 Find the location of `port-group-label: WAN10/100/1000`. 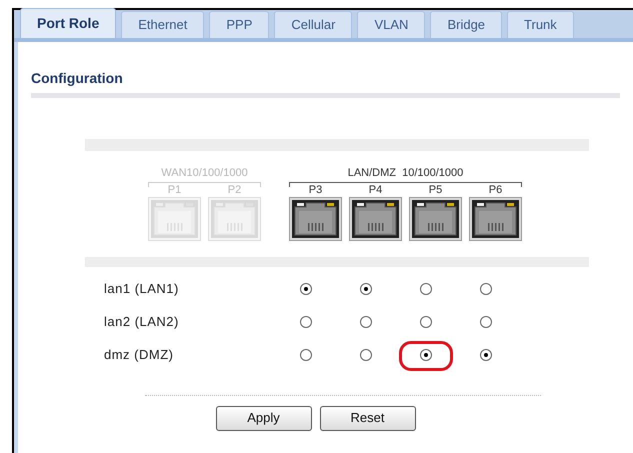

port-group-label: WAN10/100/1000 is located at coordinates (204, 173).